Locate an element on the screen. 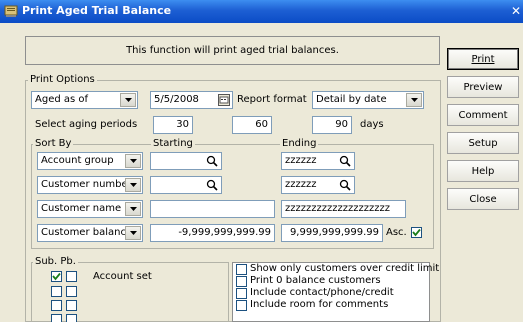 Image resolution: width=523 pixels, height=322 pixels. aging-period-3-field: 90 is located at coordinates (332, 125).